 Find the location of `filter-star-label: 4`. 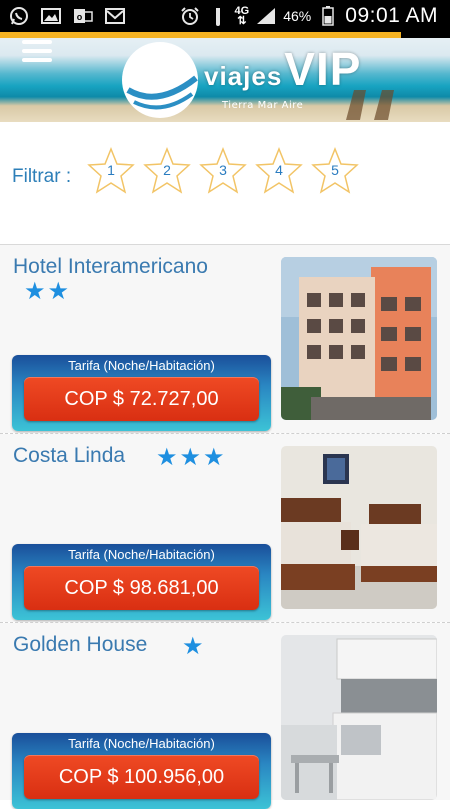

filter-star-label: 4 is located at coordinates (279, 170).